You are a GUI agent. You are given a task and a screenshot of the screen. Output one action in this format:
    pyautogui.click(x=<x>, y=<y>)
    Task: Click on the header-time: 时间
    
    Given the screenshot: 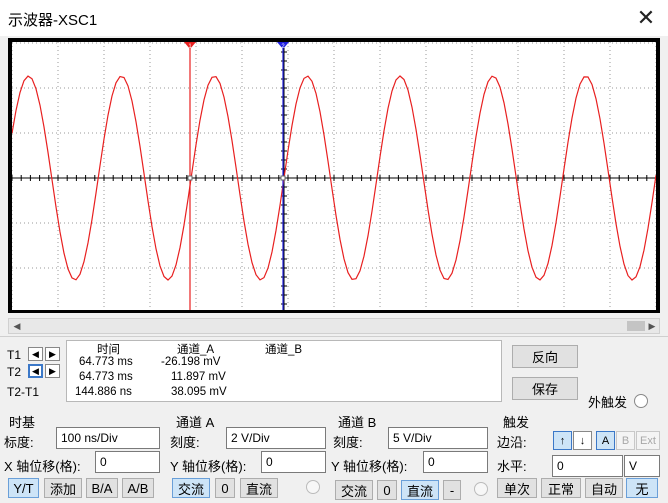 What is the action you would take?
    pyautogui.click(x=108, y=350)
    